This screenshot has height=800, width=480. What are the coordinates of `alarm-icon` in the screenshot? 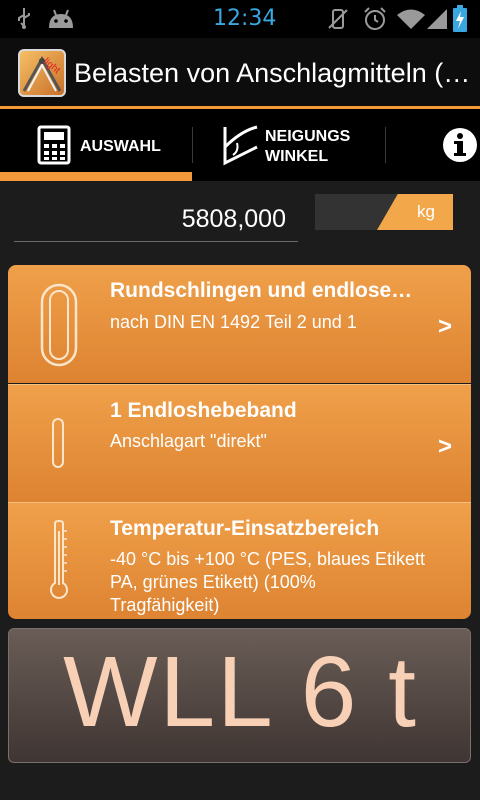 It's located at (375, 18).